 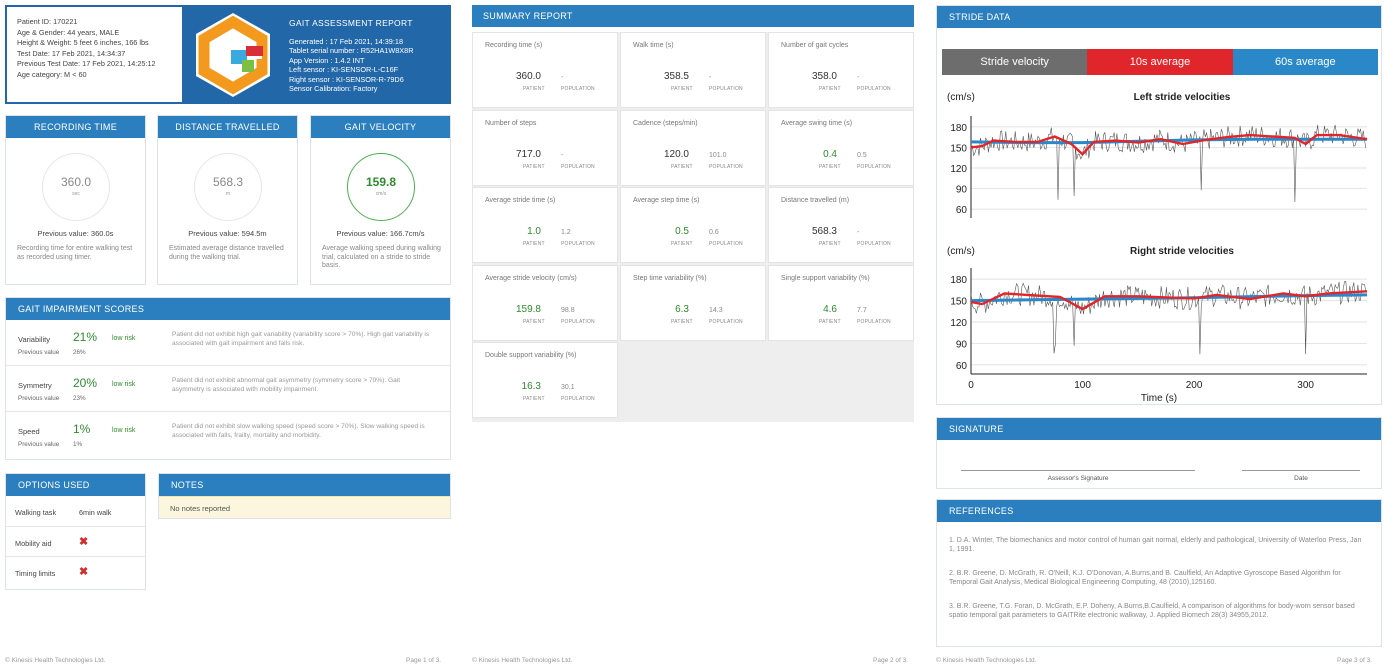 What do you see at coordinates (716, 310) in the screenshot?
I see `population-value: 14.3` at bounding box center [716, 310].